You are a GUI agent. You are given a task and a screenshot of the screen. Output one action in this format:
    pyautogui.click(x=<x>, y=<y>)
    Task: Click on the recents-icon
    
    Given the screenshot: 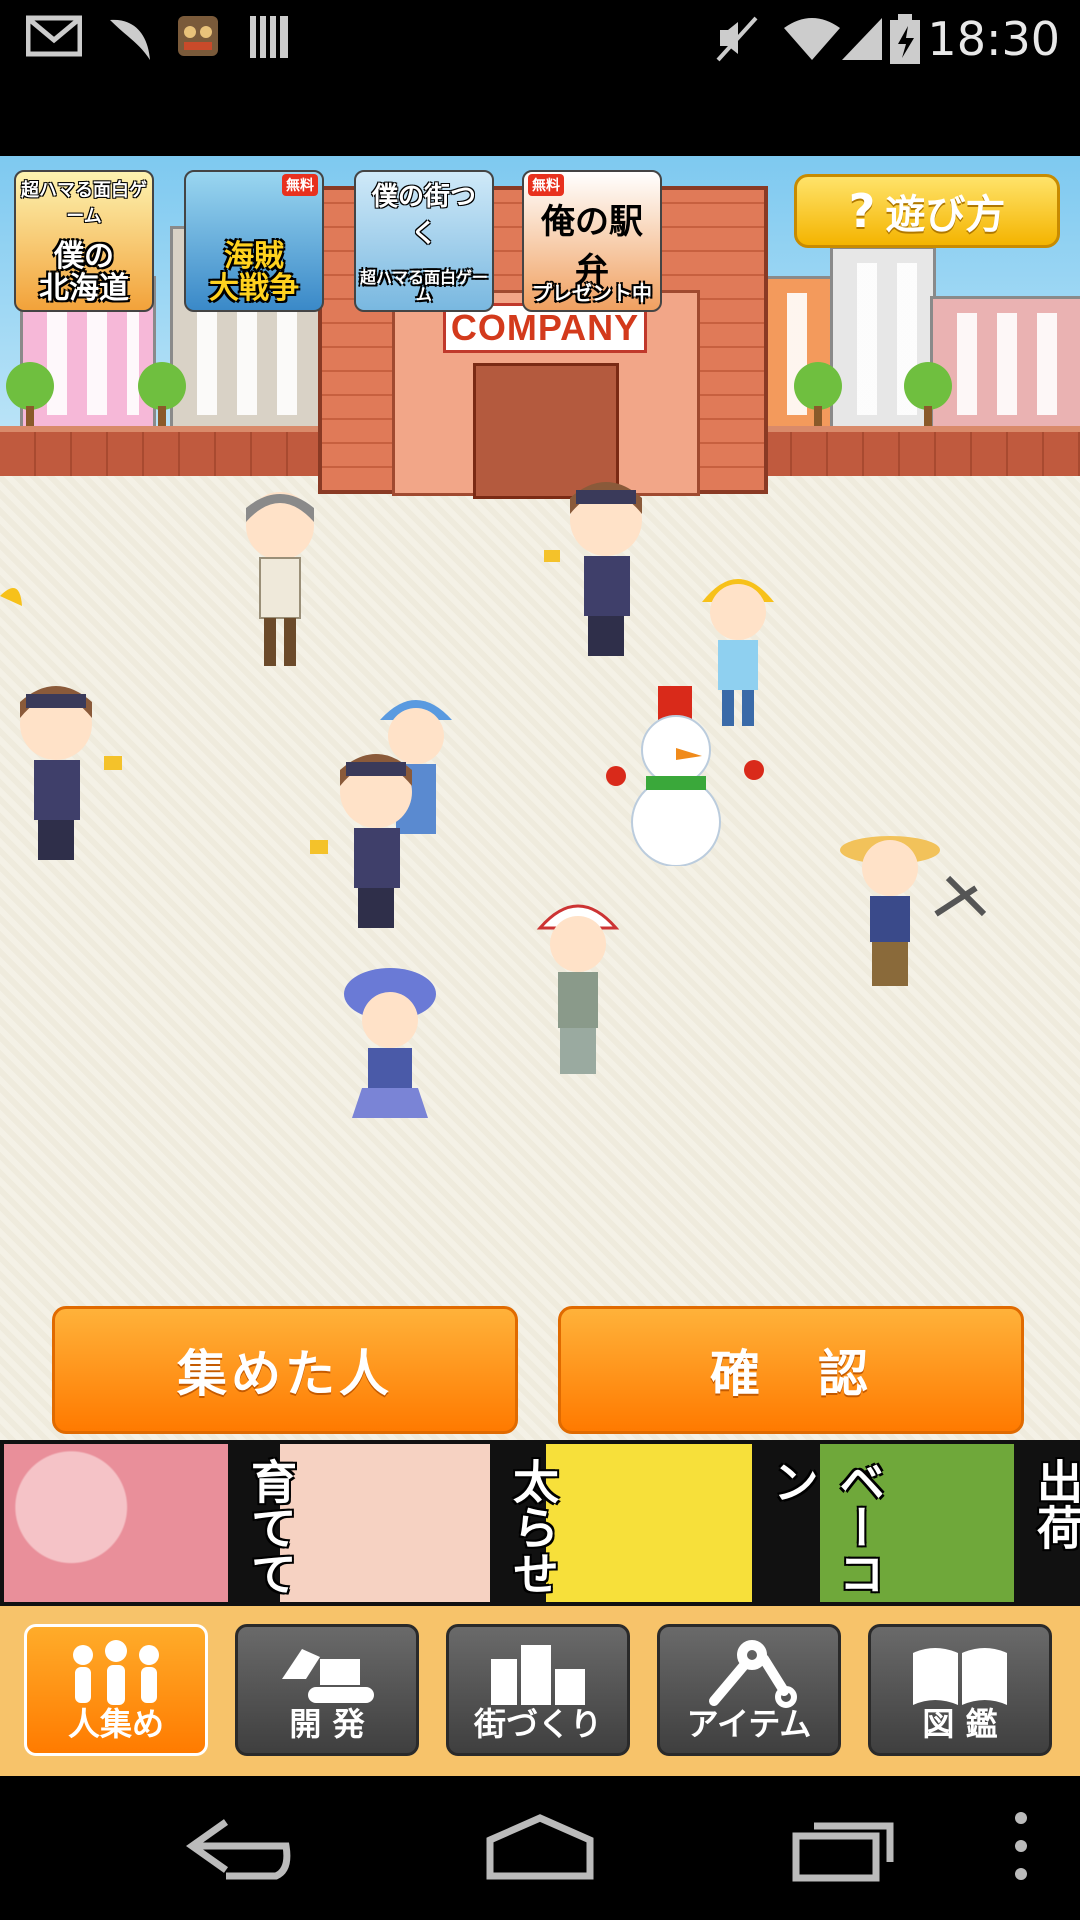 What is the action you would take?
    pyautogui.click(x=845, y=1848)
    